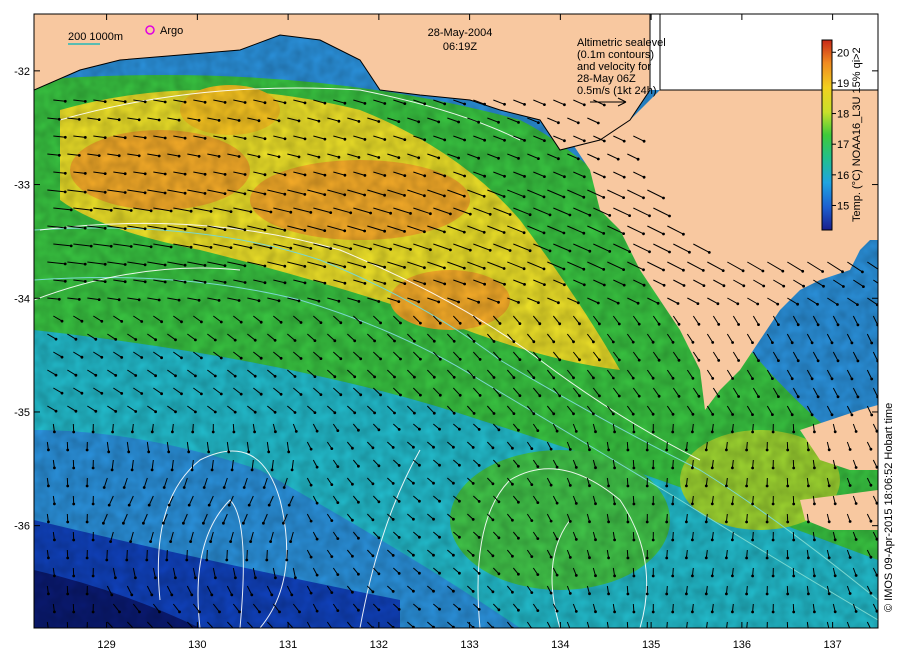 The height and width of the screenshot is (660, 900). What do you see at coordinates (843, 115) in the screenshot?
I see `colorbar-tick-label: 18` at bounding box center [843, 115].